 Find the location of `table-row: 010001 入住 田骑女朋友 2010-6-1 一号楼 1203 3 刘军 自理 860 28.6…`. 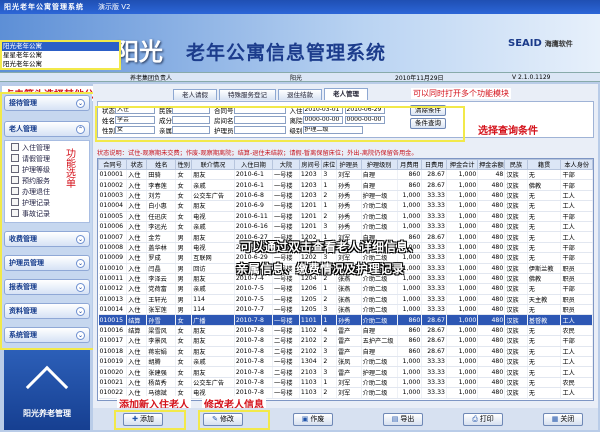

table-row: 010001 入住 田骑女朋友 2010-6-1 一号楼 1203 3 刘军 自理 860 28.6… is located at coordinates (345, 175).